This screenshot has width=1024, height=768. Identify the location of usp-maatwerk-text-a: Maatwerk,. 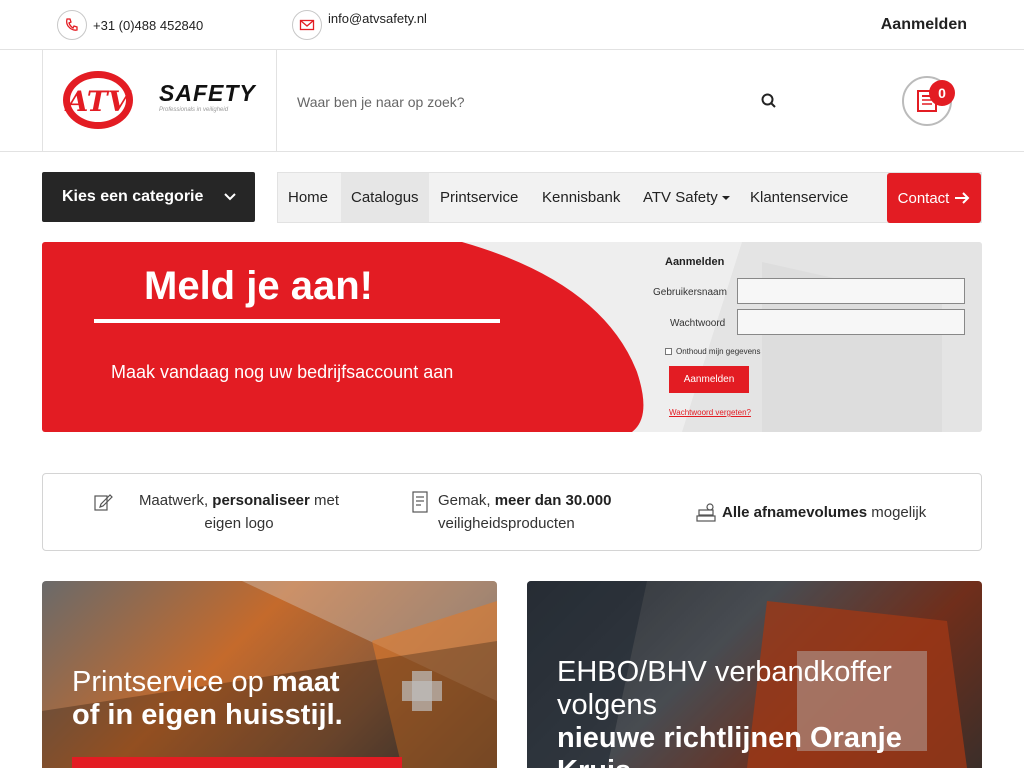
(175, 500).